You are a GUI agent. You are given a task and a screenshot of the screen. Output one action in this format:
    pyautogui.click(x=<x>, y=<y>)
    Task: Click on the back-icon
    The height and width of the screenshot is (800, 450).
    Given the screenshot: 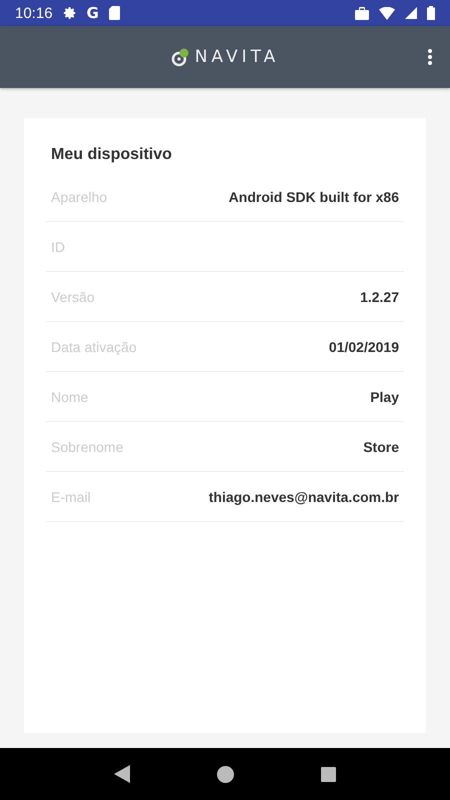 What is the action you would take?
    pyautogui.click(x=122, y=774)
    